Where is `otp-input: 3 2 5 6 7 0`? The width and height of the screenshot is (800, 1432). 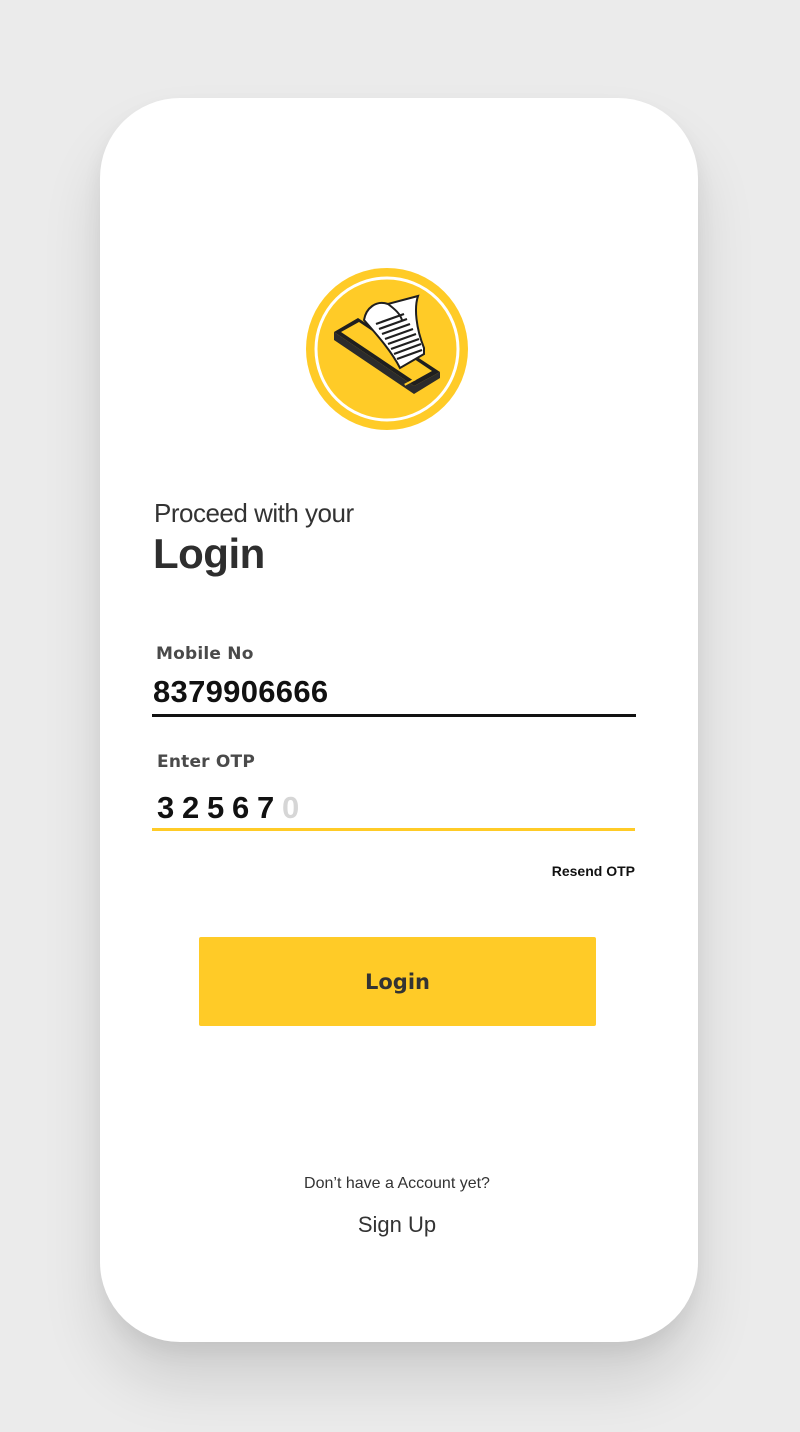
otp-input: 3 2 5 6 7 0 is located at coordinates (393, 809).